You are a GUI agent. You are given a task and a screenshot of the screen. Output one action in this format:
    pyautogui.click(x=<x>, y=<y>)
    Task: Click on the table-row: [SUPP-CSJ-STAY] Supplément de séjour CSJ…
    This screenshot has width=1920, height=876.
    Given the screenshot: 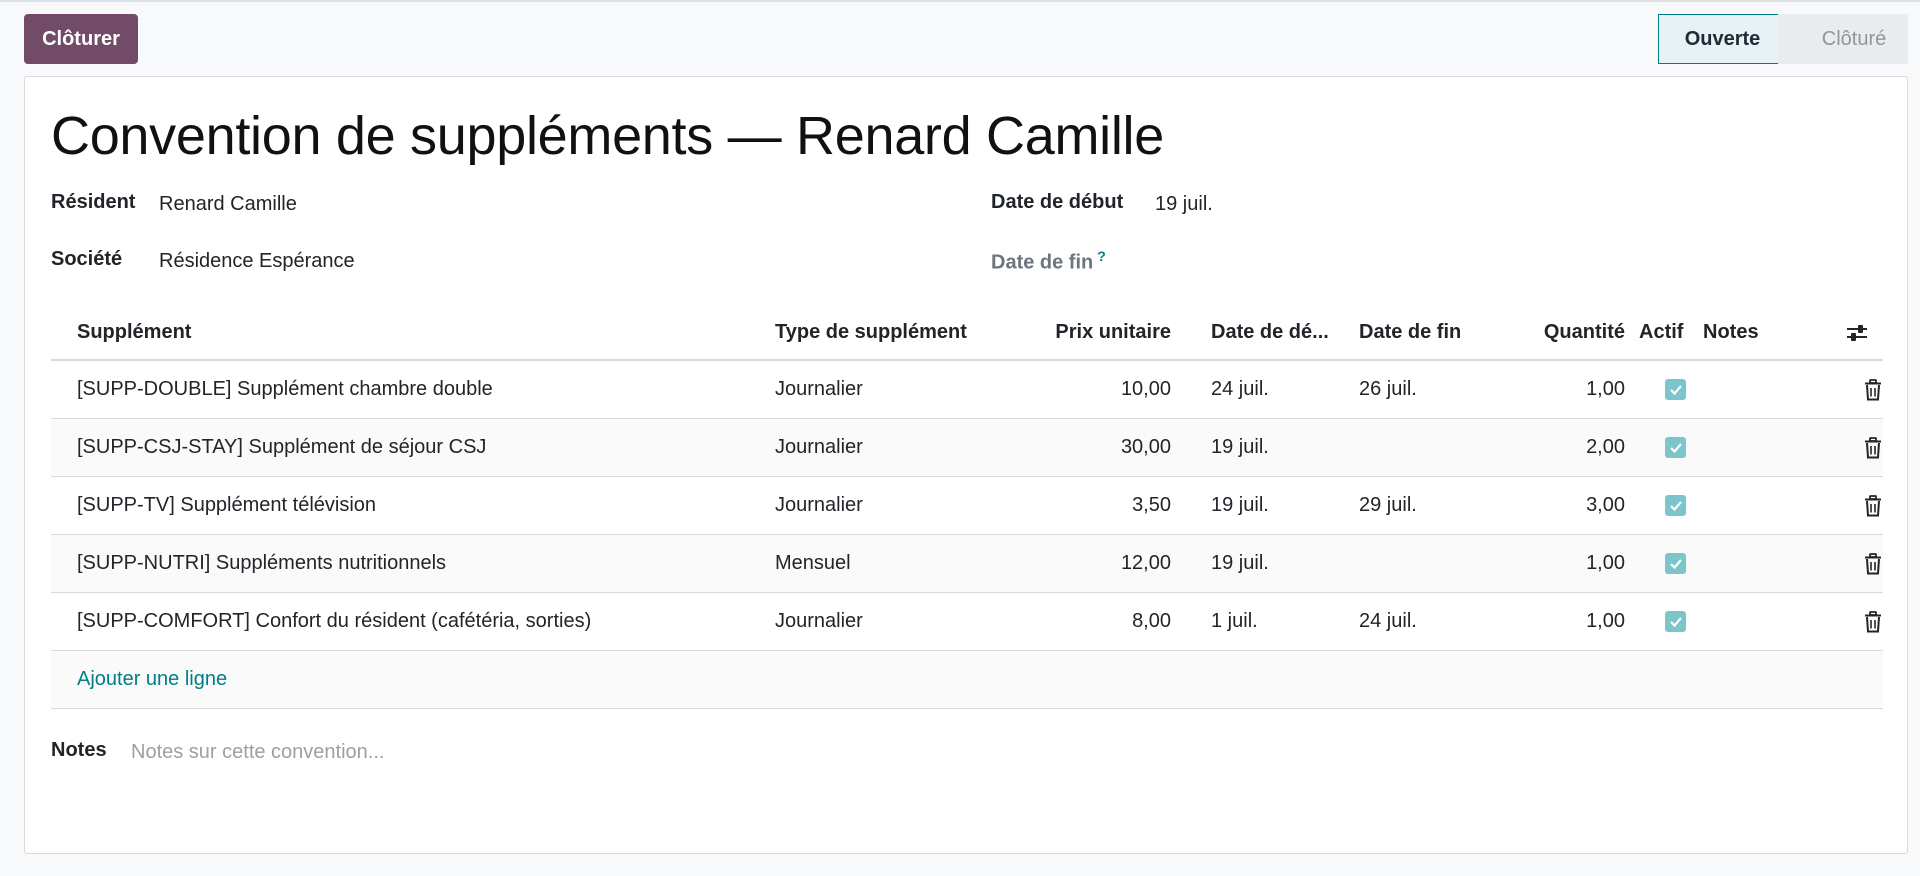 What is the action you would take?
    pyautogui.click(x=967, y=448)
    